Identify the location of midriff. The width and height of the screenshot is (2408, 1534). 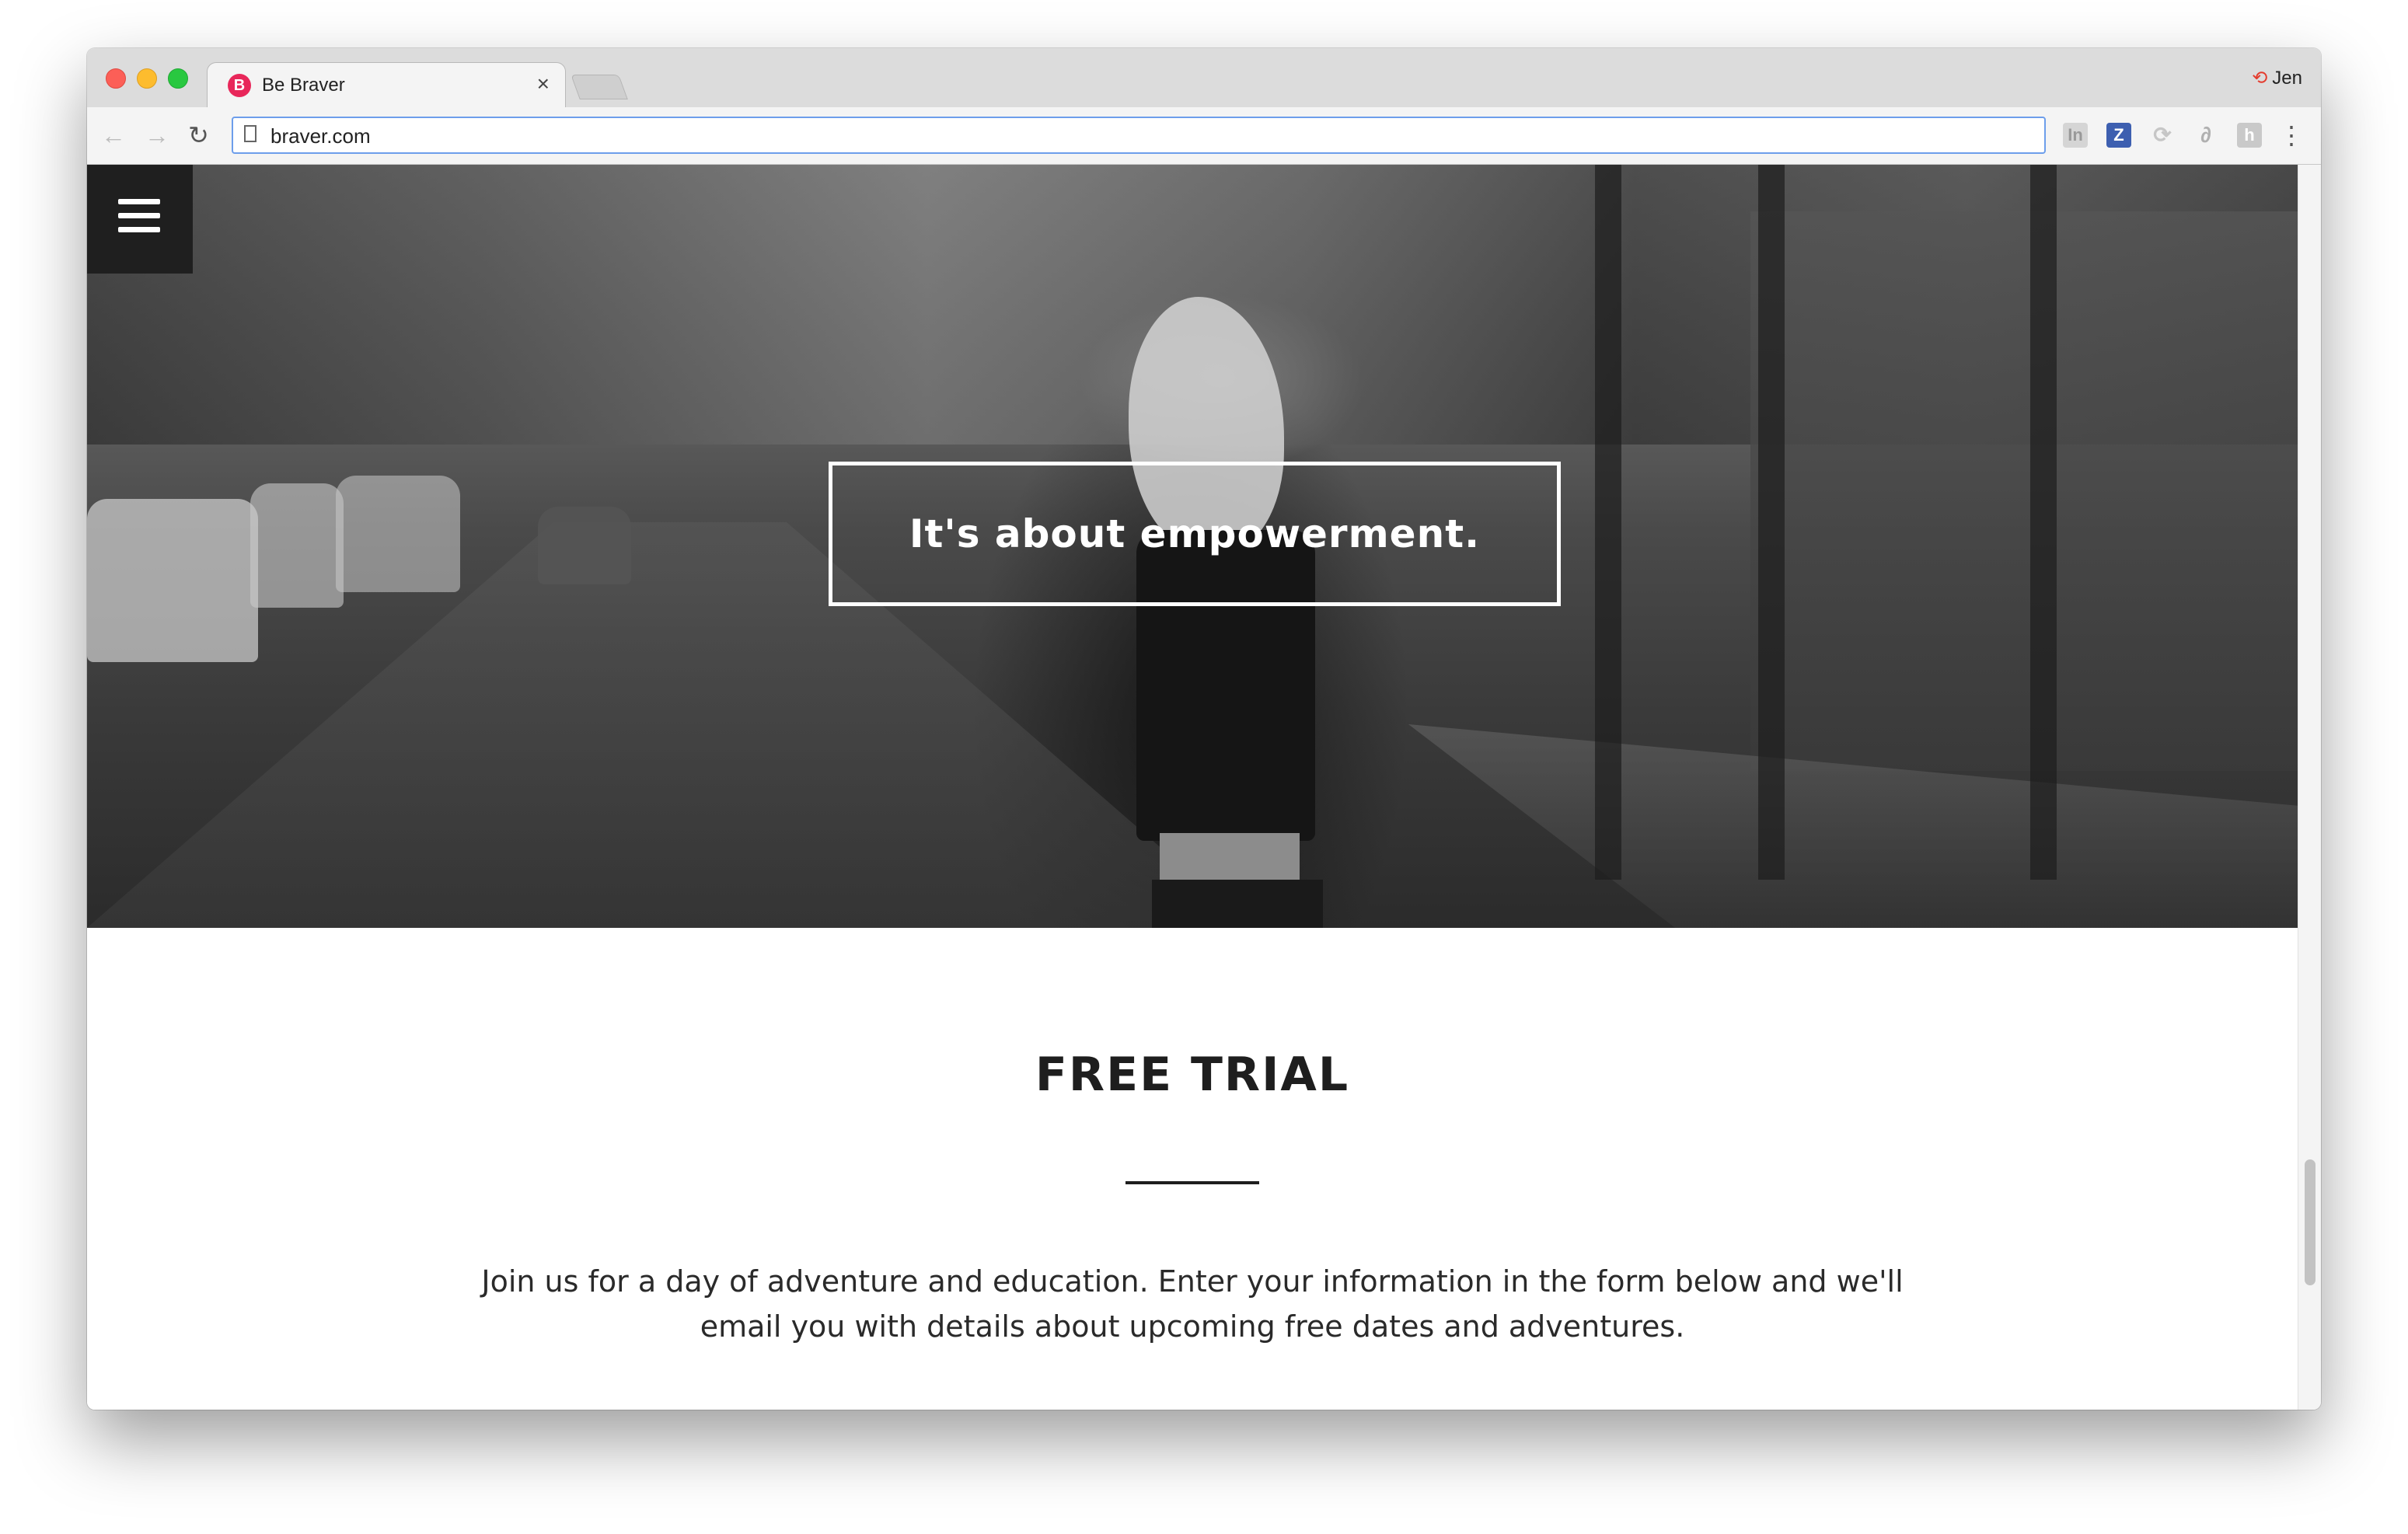
(1230, 857).